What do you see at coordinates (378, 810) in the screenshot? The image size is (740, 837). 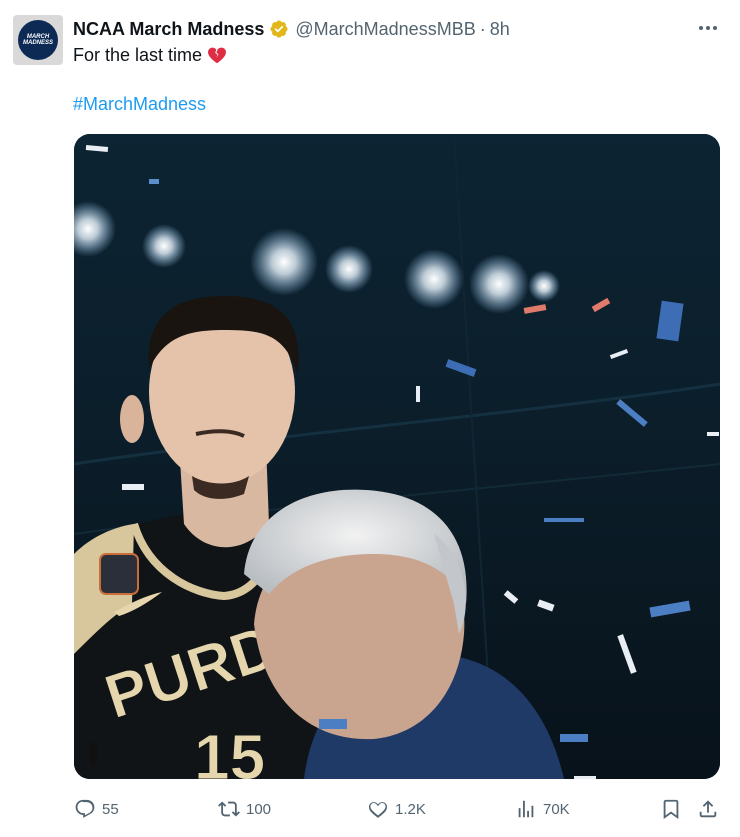 I see `like-icon` at bounding box center [378, 810].